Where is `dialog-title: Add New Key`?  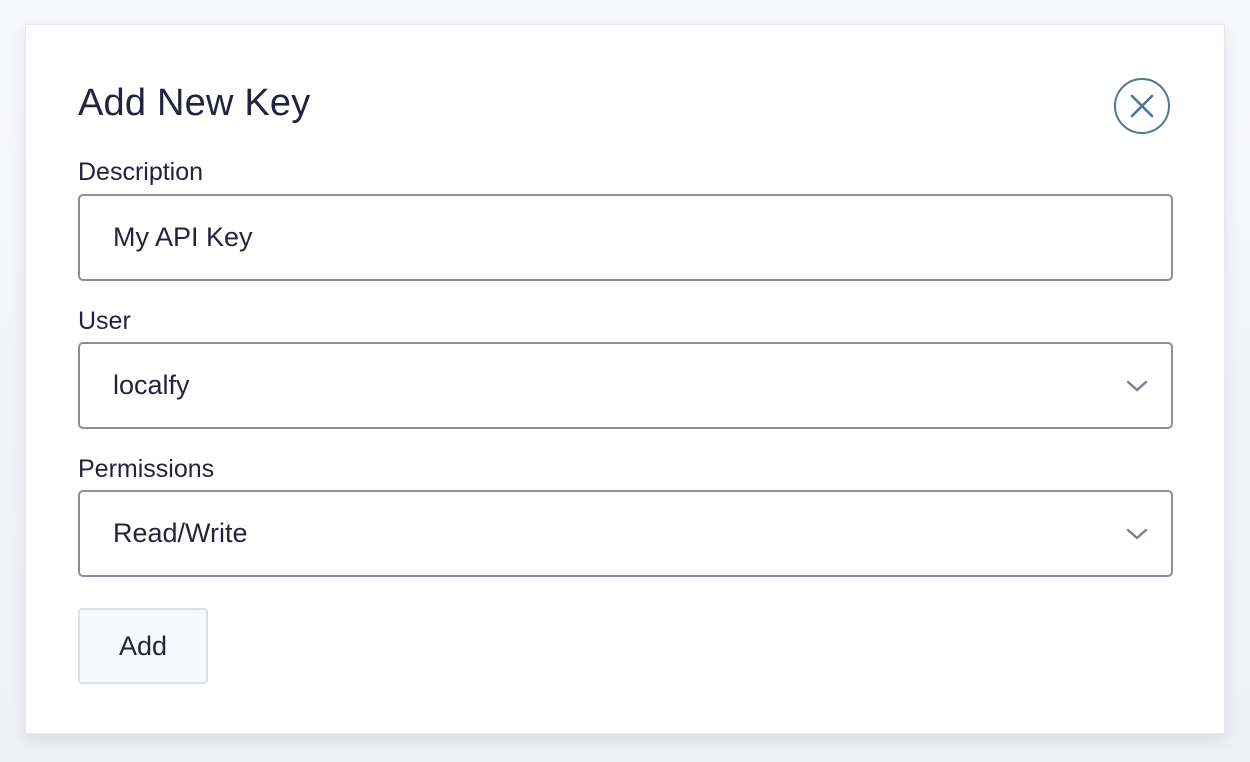
dialog-title: Add New Key is located at coordinates (194, 103).